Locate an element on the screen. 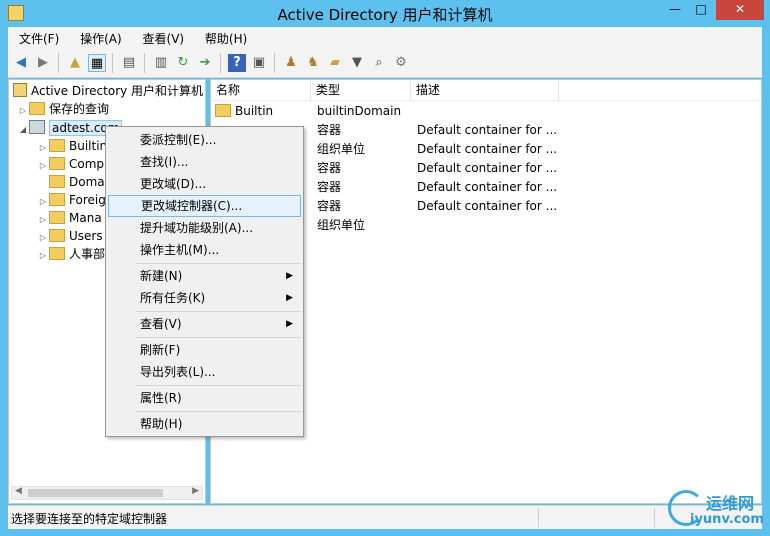 This screenshot has width=770, height=536. tree-horizontal-scrollbar: ◀ ▶ is located at coordinates (107, 493).